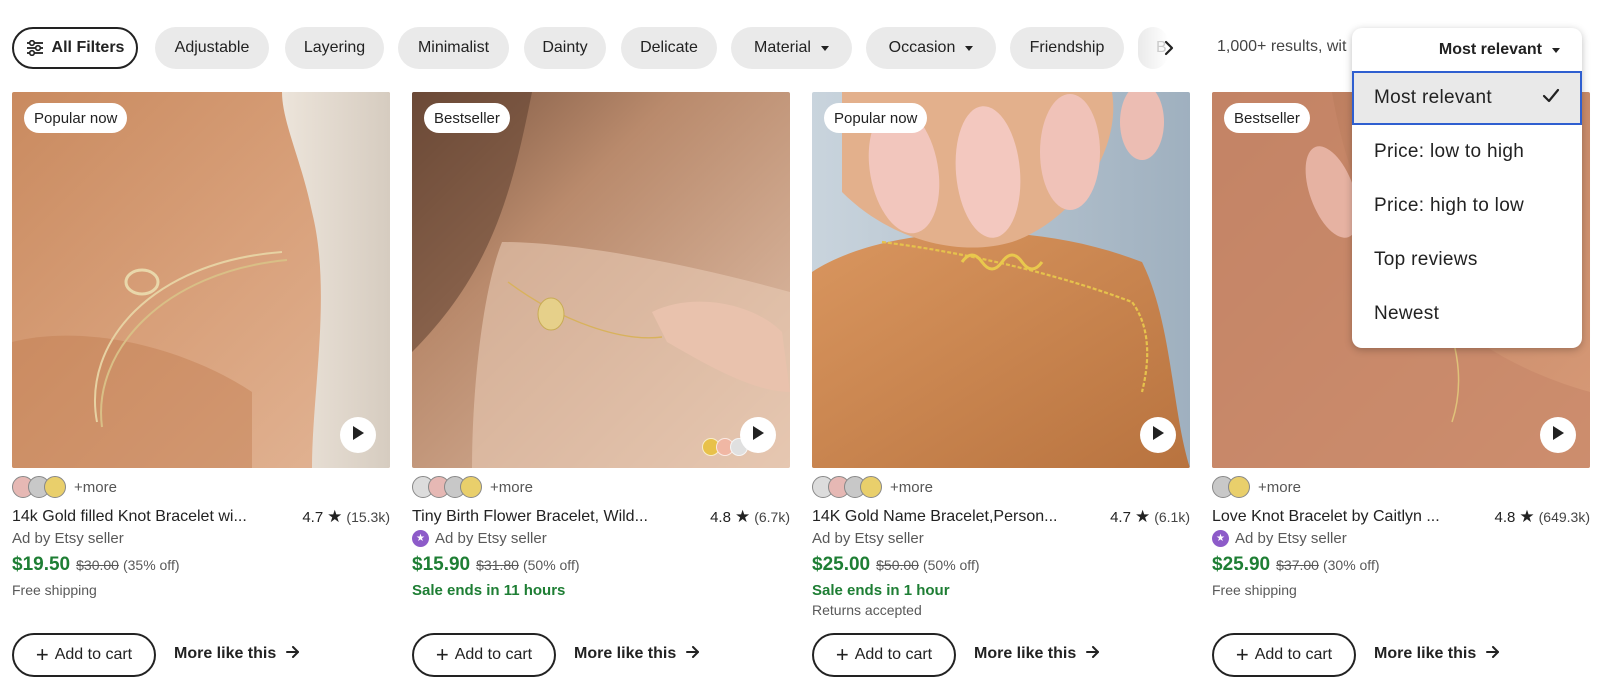 This screenshot has width=1600, height=689. I want to click on product-rating: 4.8 ★ (649.3k), so click(1542, 517).